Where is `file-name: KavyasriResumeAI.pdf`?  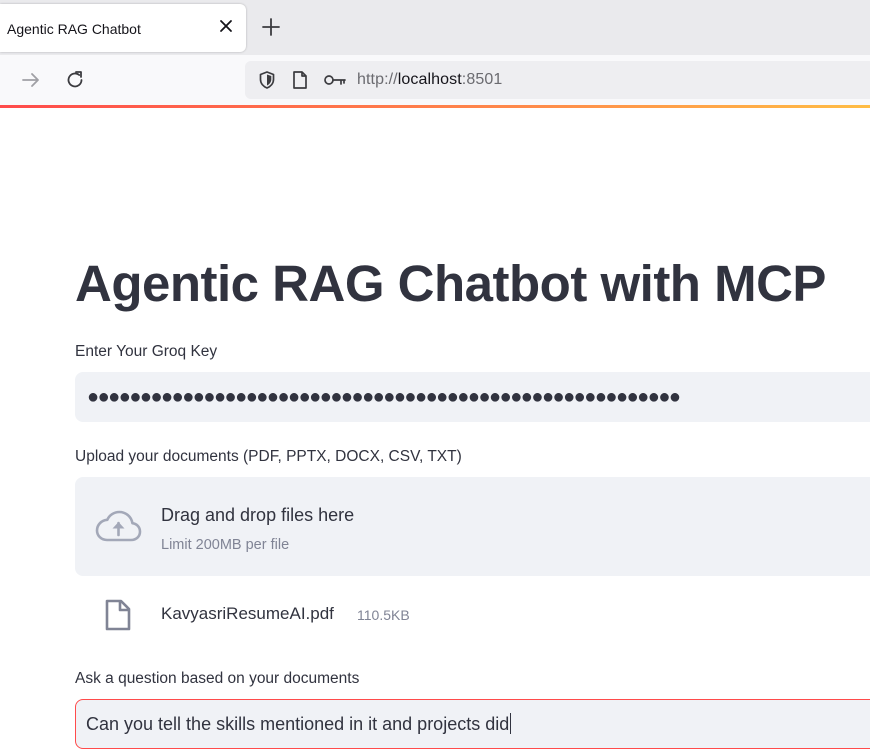
file-name: KavyasriResumeAI.pdf is located at coordinates (247, 613).